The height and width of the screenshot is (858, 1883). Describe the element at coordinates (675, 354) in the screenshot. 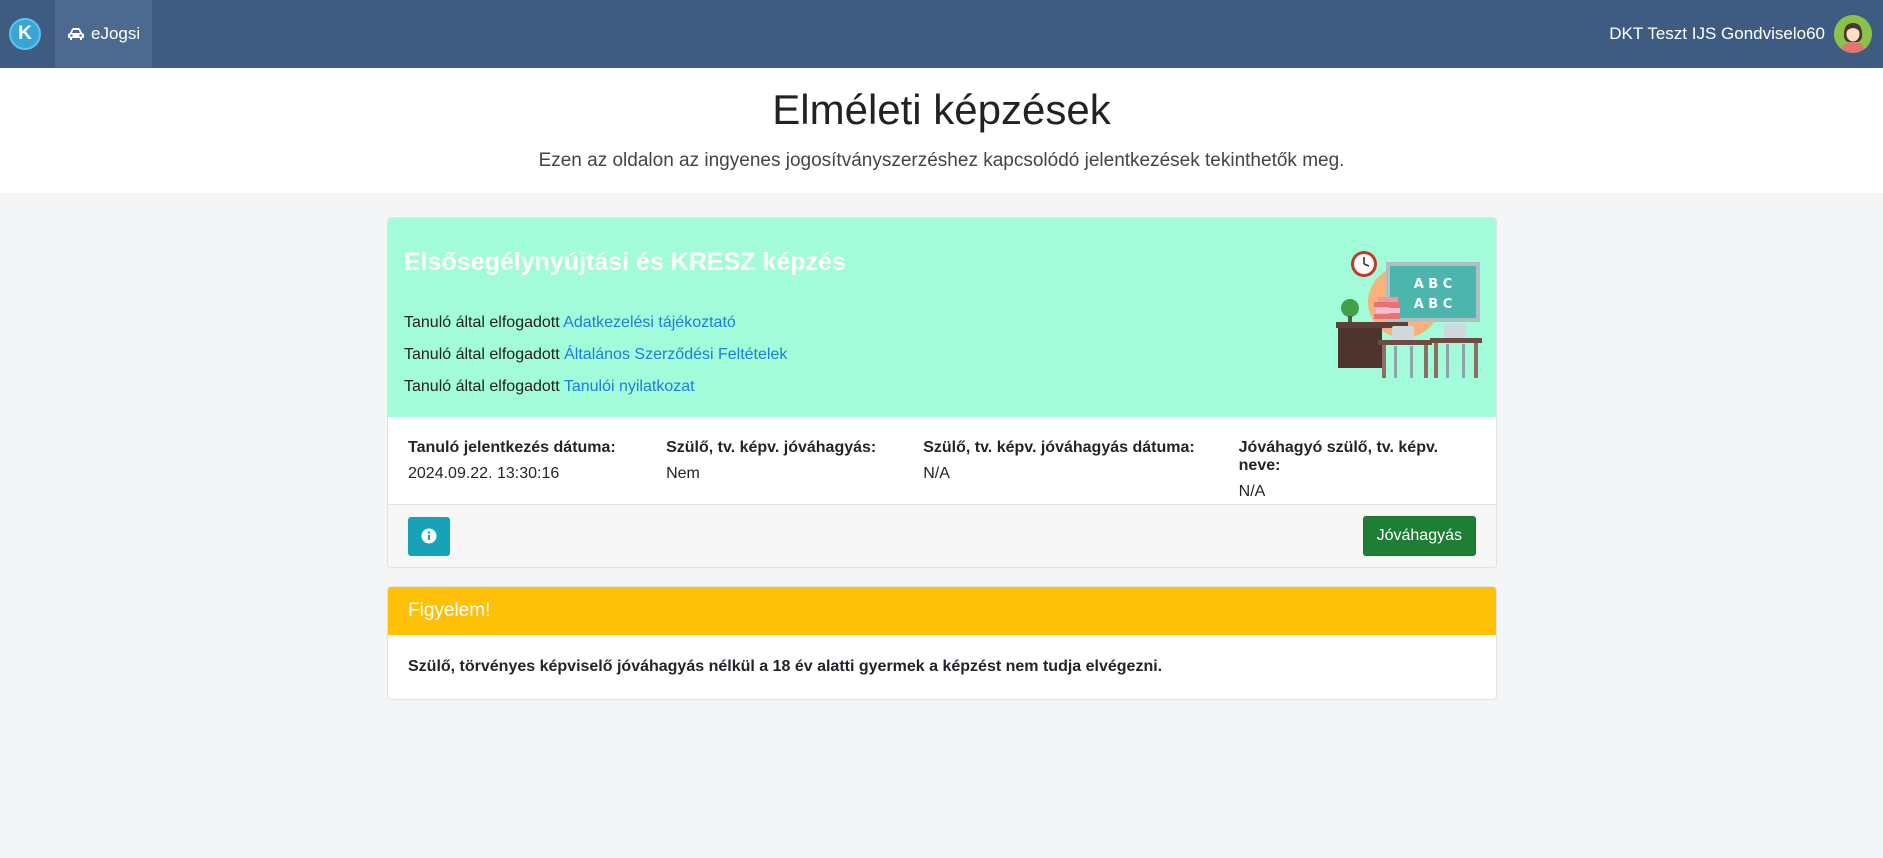

I see `terms-link: Általános Szerződési Feltételek` at that location.